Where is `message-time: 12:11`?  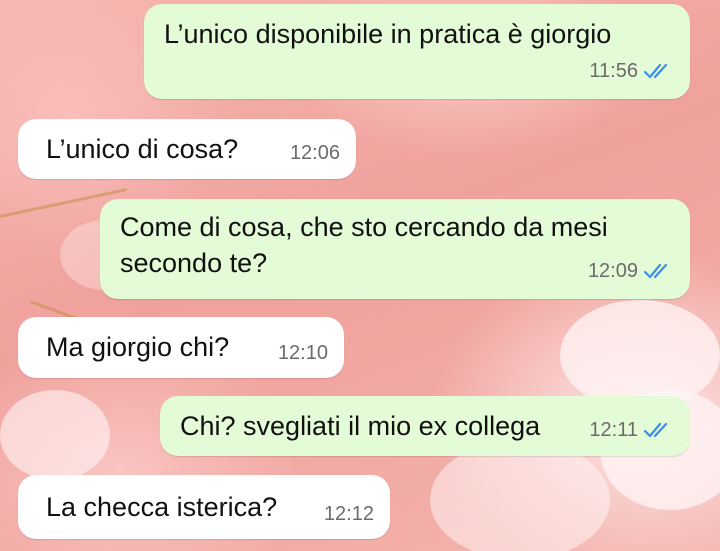 message-time: 12:11 is located at coordinates (613, 430).